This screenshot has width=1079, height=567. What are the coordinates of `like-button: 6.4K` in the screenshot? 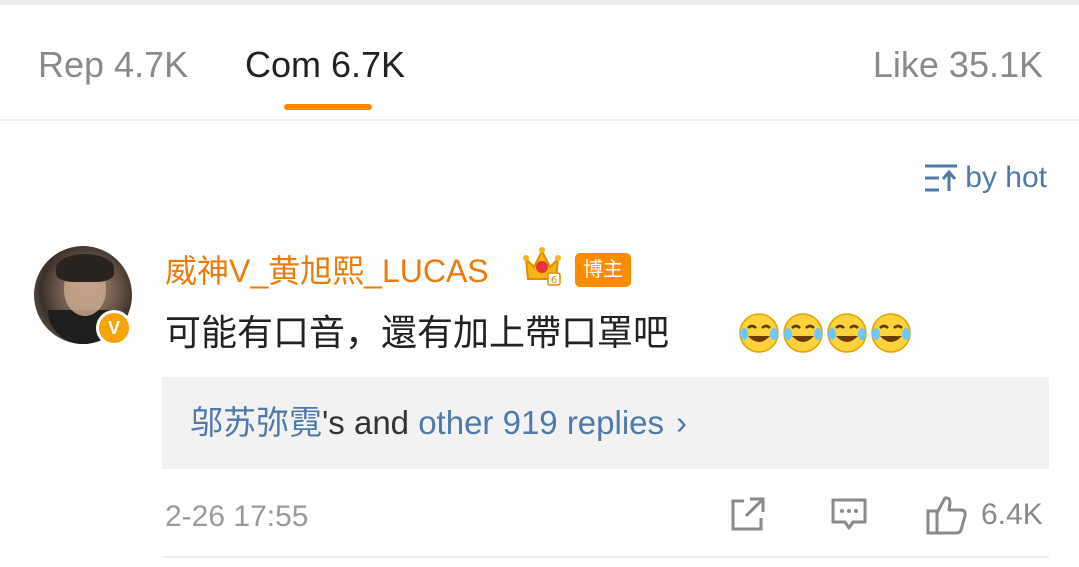 It's located at (984, 515).